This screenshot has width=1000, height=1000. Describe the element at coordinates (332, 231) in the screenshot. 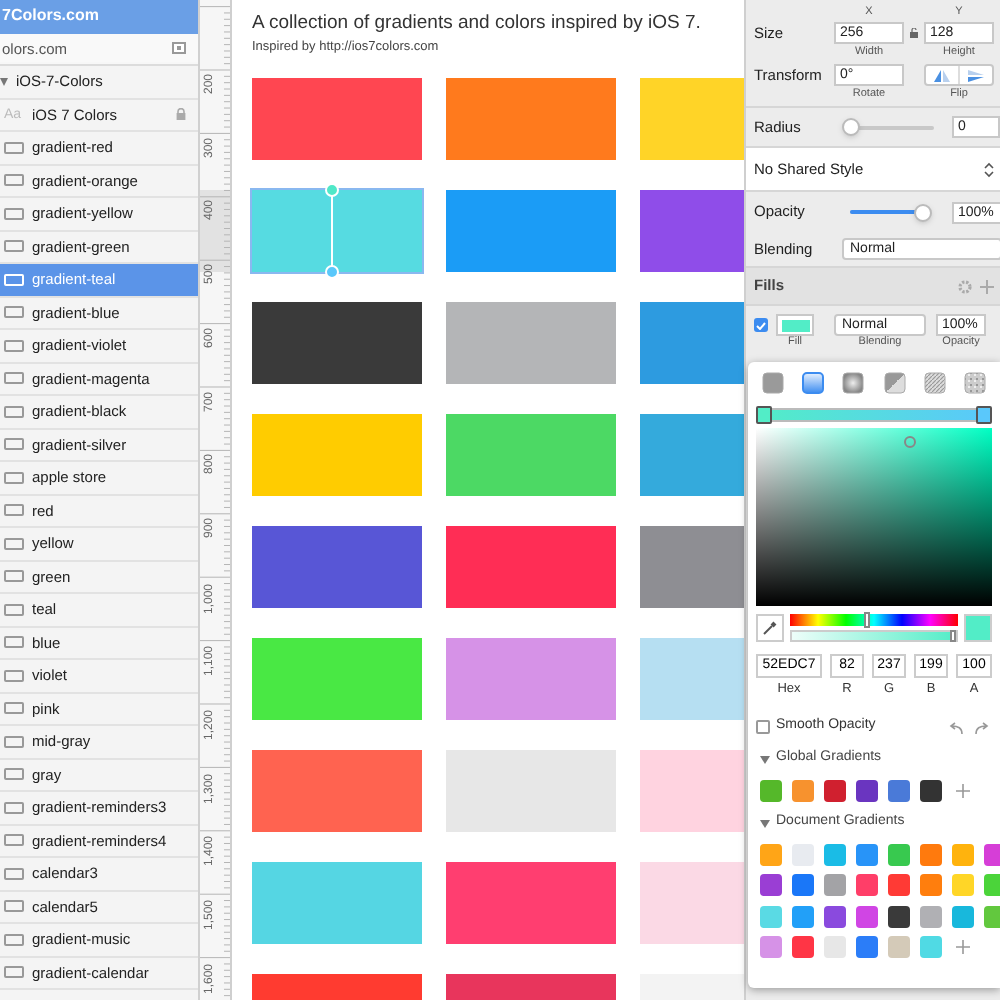

I see `gradient-handle` at that location.